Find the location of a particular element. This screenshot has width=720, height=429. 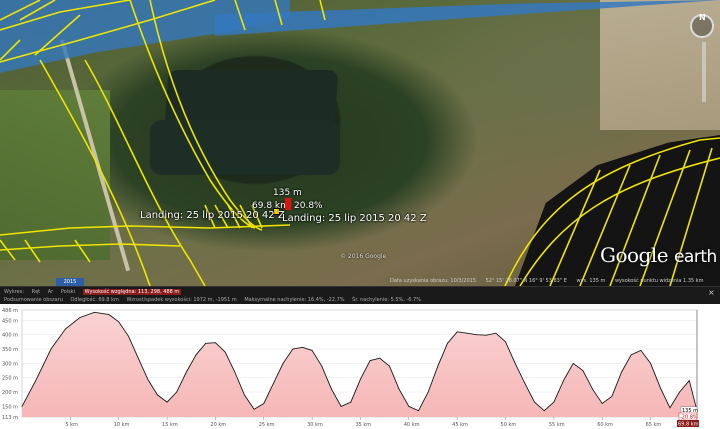

ar-option: Ar is located at coordinates (50, 292).